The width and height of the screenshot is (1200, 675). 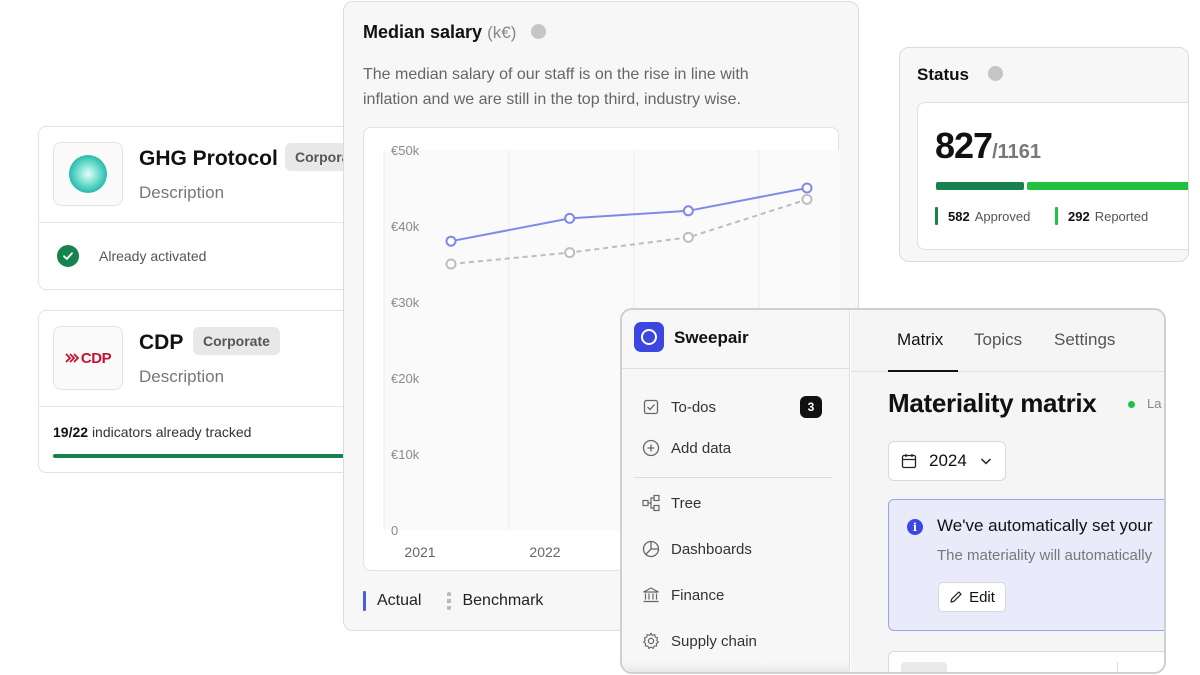 I want to click on tab-matrix: Matrix, so click(x=920, y=340).